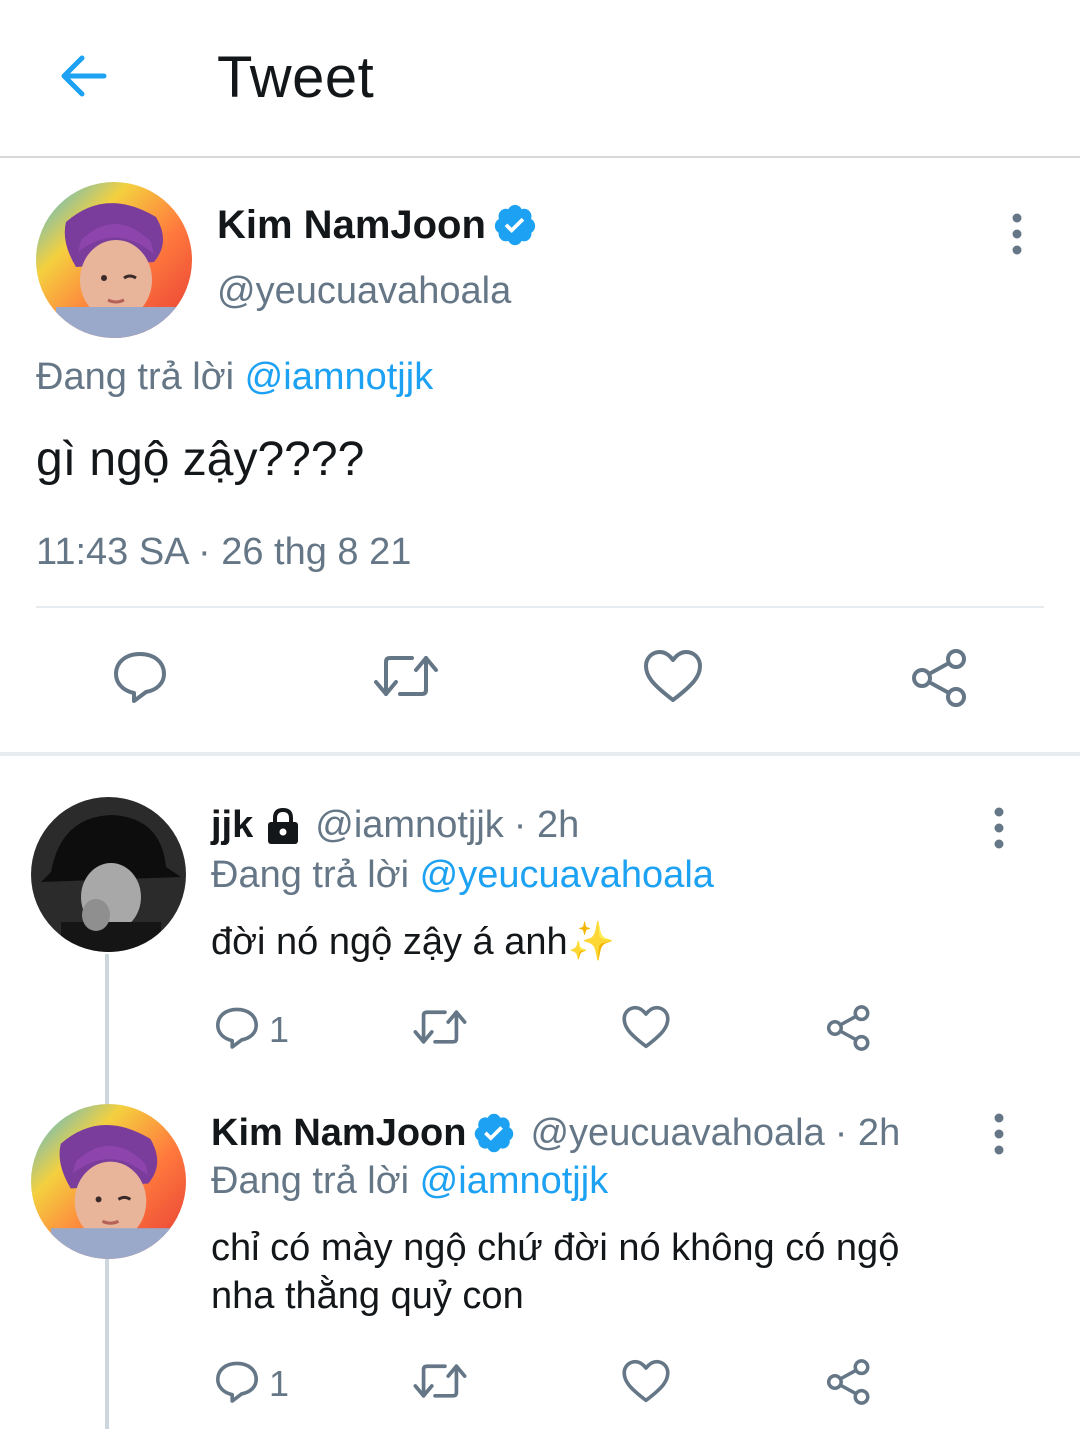 This screenshot has width=1080, height=1429. I want to click on reply-header: jjk @iamnotjjk · 2h, so click(395, 825).